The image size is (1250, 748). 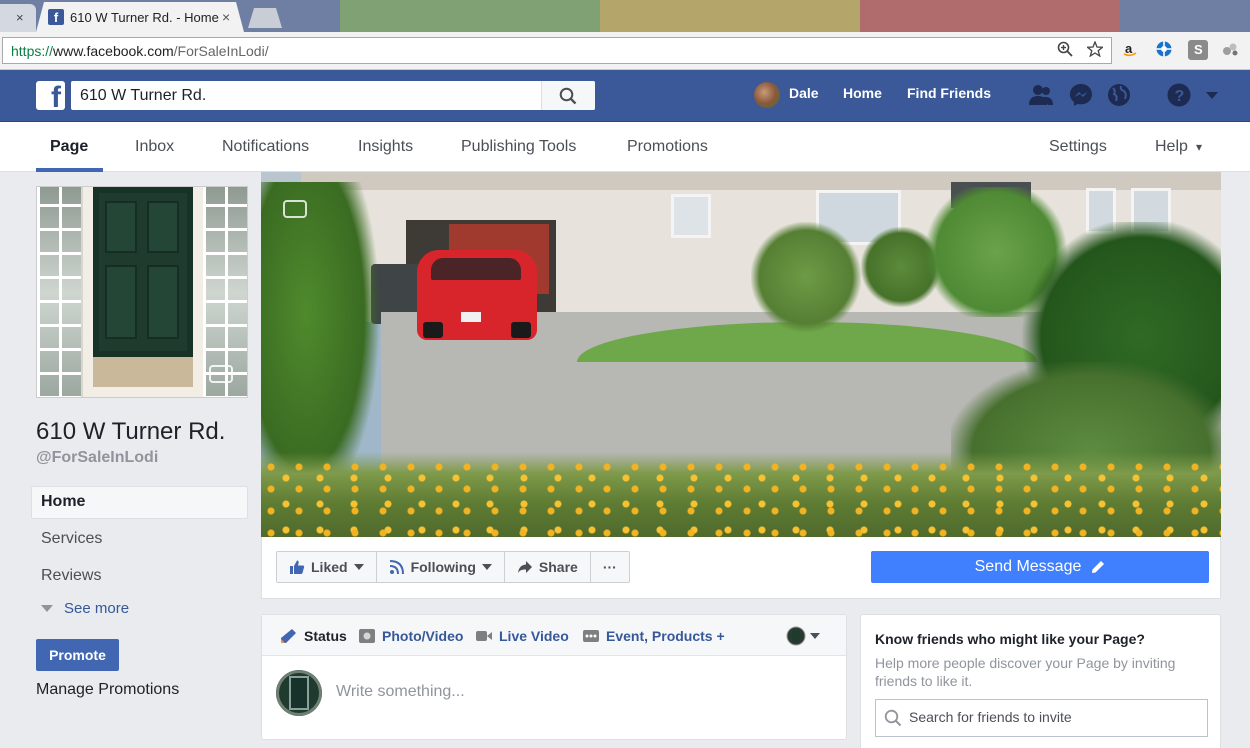 I want to click on following-button: Following, so click(x=440, y=567).